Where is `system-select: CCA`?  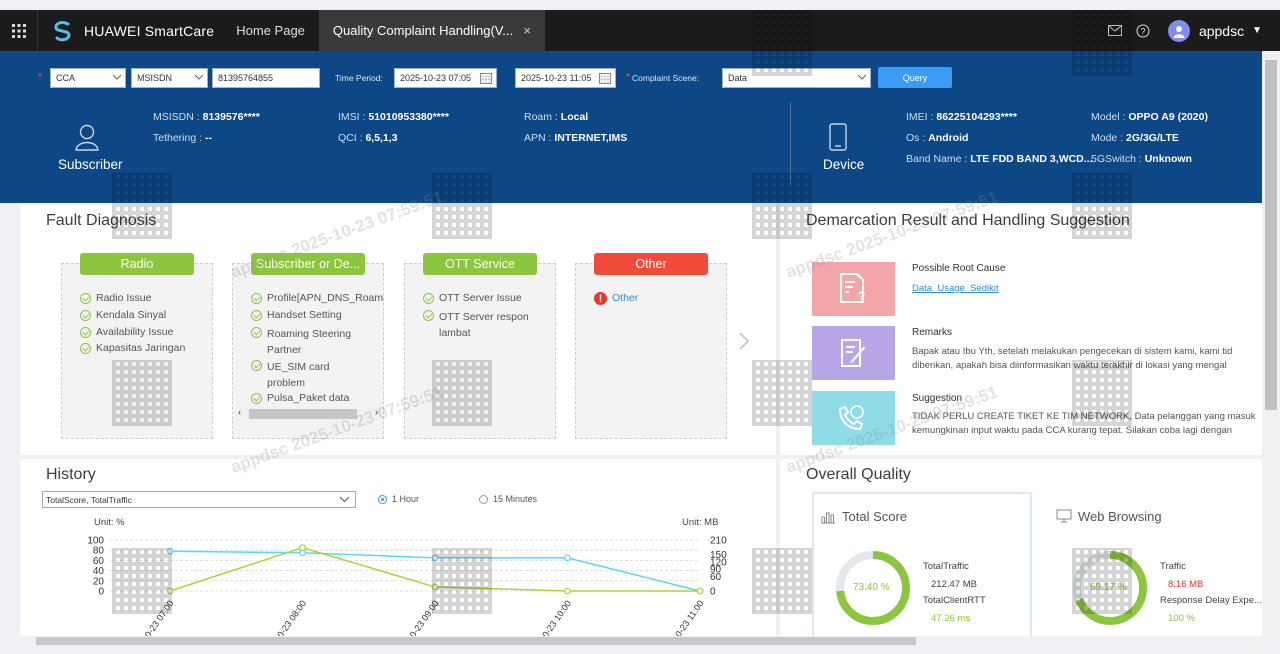 system-select: CCA is located at coordinates (88, 78).